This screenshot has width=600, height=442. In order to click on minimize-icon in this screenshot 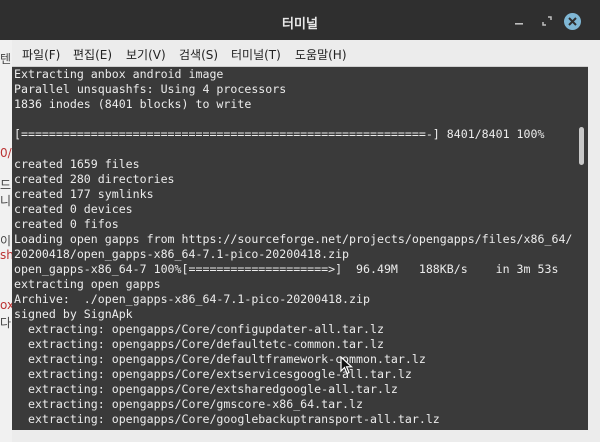, I will do `click(519, 21)`.